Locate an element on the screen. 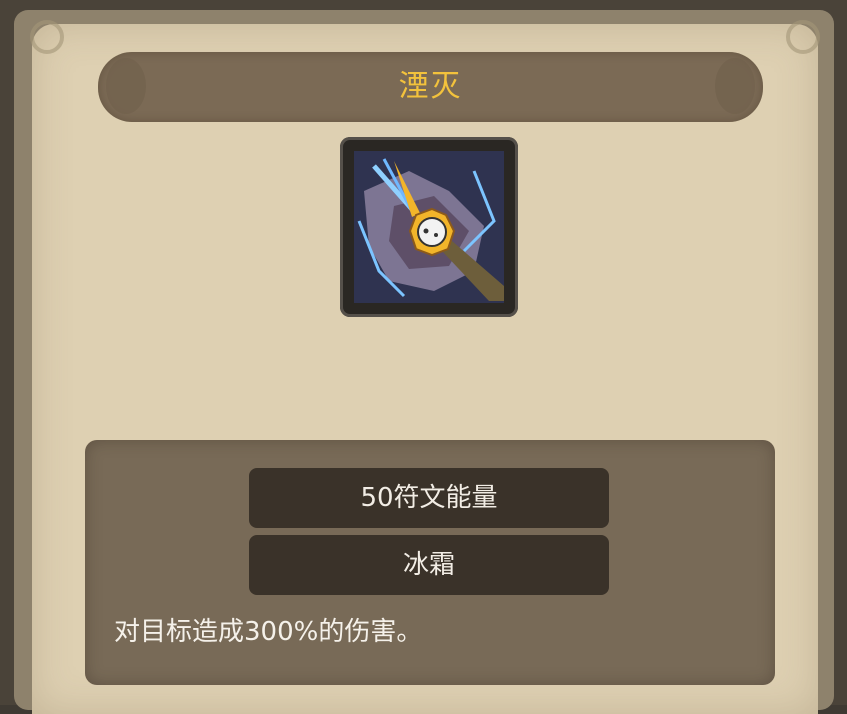 The width and height of the screenshot is (847, 714). skill-cost: 50符文能量 is located at coordinates (429, 498).